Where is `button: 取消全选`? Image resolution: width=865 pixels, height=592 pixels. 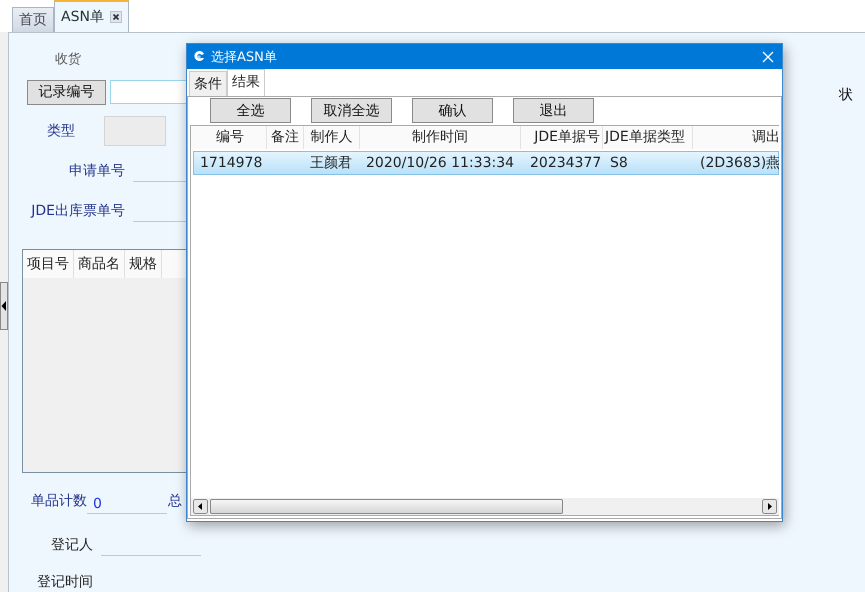 button: 取消全选 is located at coordinates (351, 110).